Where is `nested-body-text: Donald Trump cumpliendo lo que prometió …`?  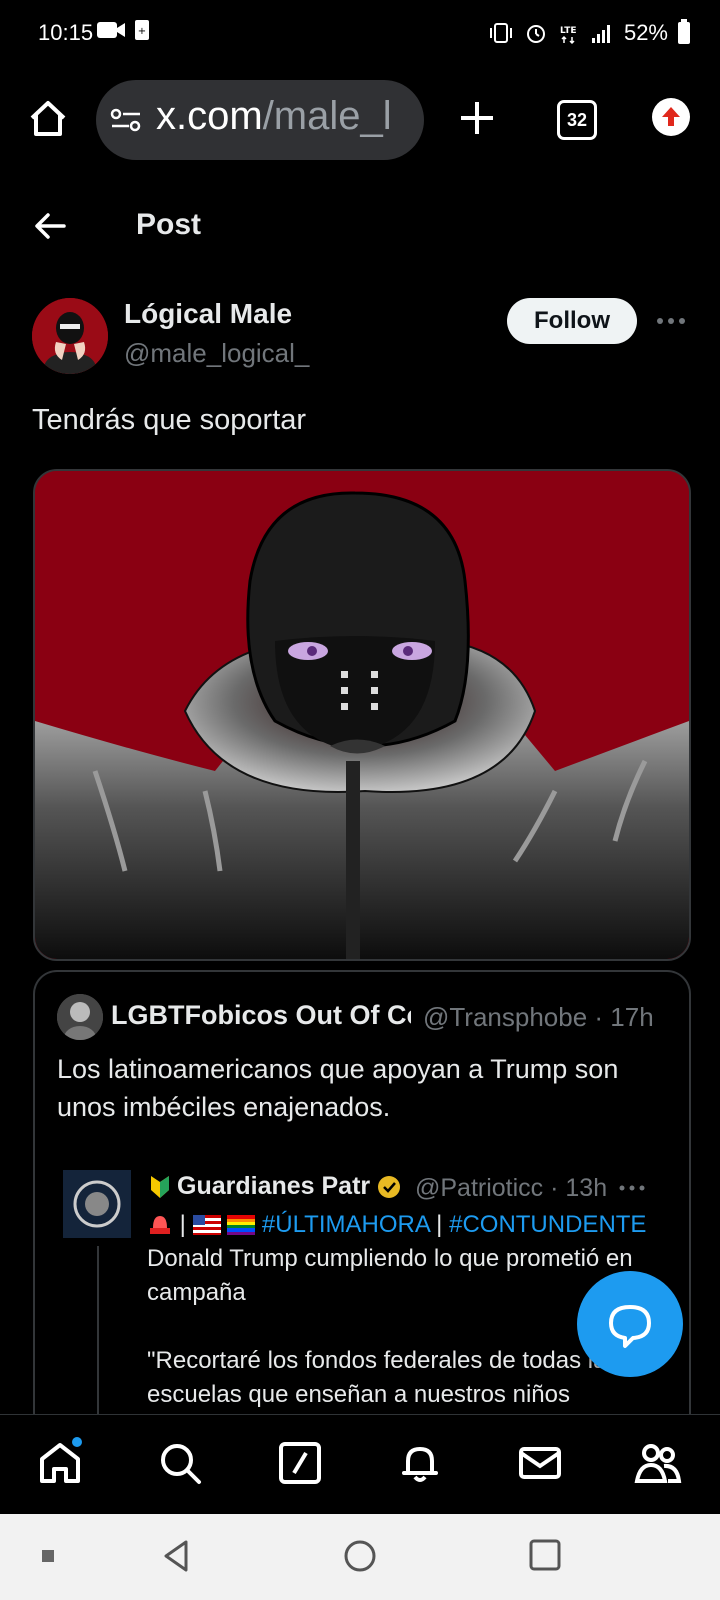
nested-body-text: Donald Trump cumpliendo lo que prometió … is located at coordinates (390, 1275).